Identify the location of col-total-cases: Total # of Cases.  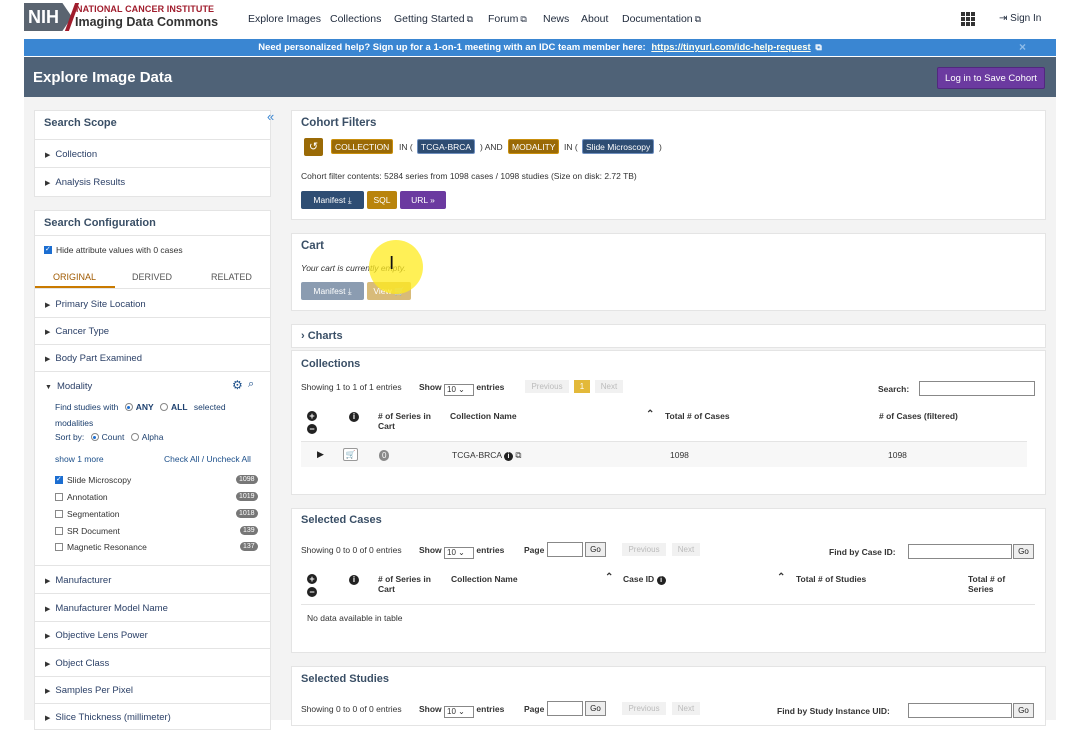
(697, 416).